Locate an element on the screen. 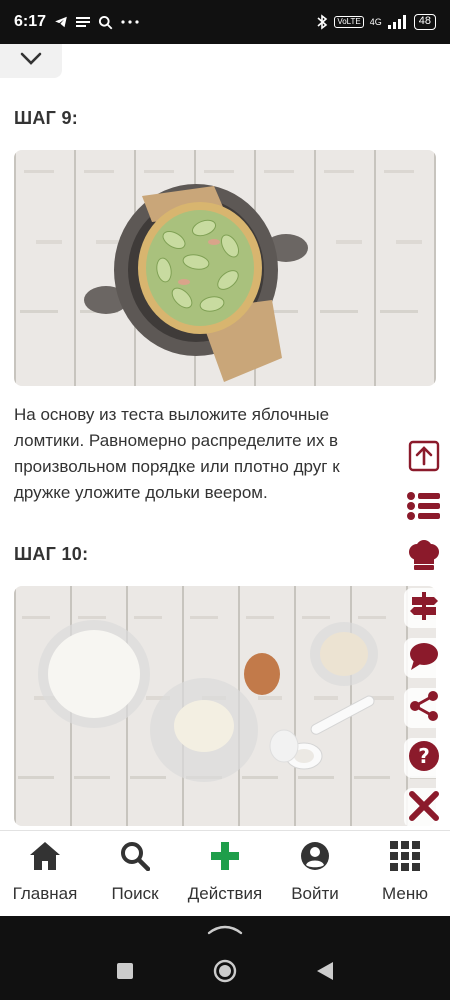 Image resolution: width=450 pixels, height=1000 pixels. nav-home: Главная is located at coordinates (45, 873).